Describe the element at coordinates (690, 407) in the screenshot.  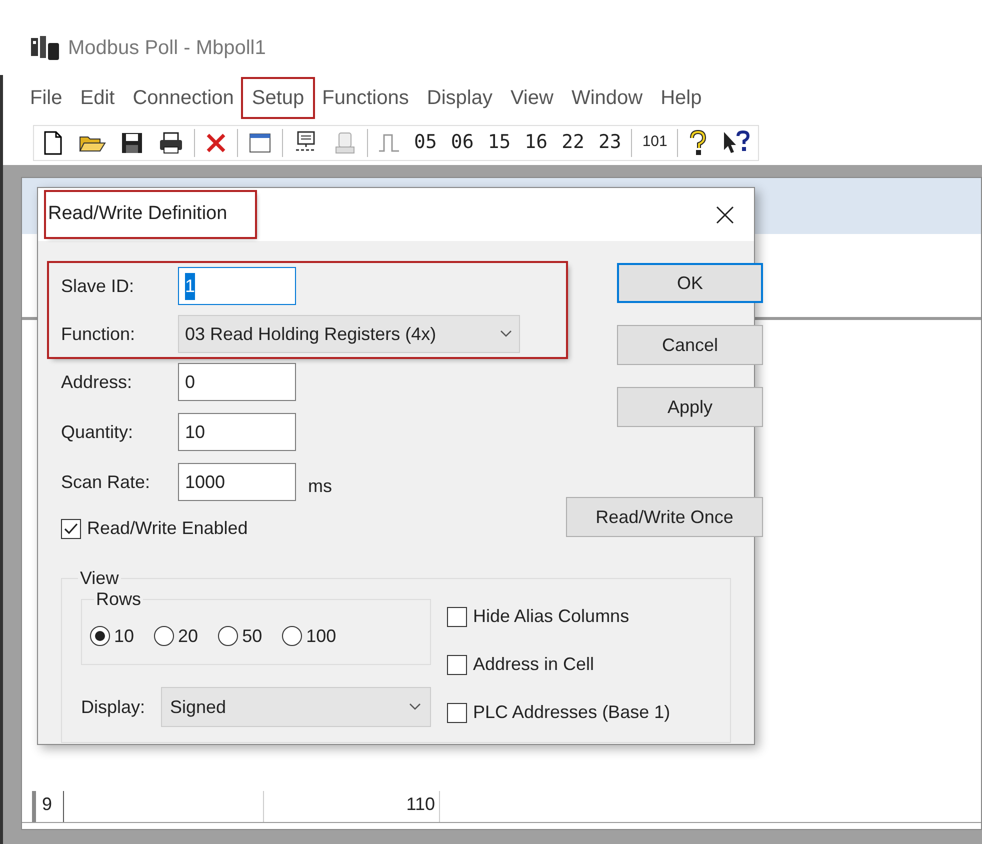
I see `dialog-button: Apply` at that location.